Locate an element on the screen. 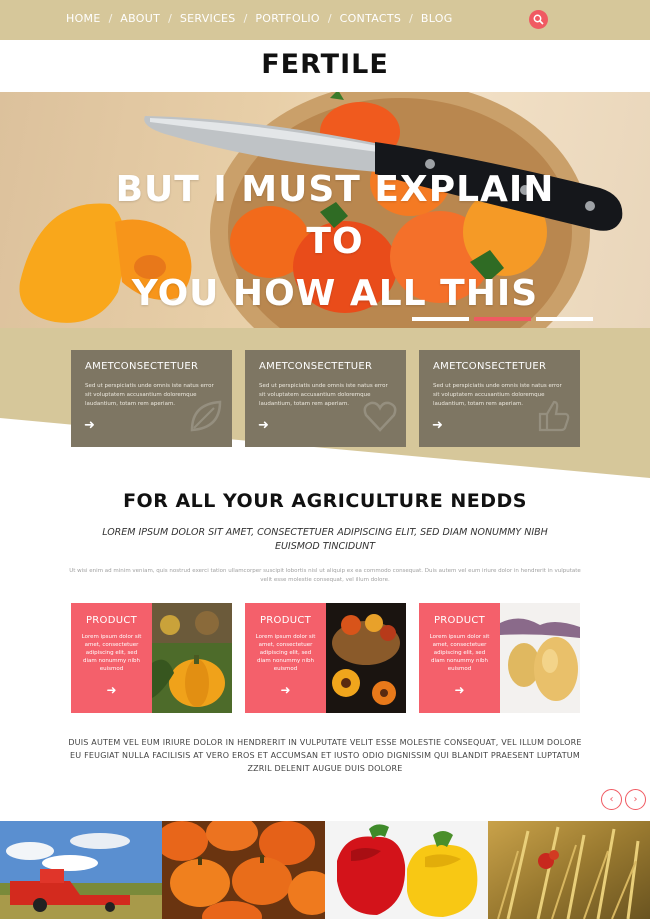  gallery-image-wheat is located at coordinates (569, 870).